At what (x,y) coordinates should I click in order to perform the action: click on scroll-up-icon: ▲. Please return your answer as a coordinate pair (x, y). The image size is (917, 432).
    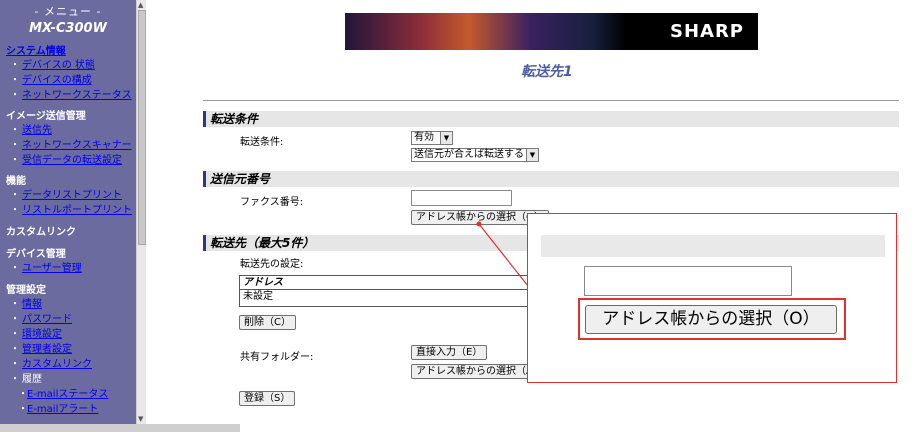
    Looking at the image, I should click on (140, 5).